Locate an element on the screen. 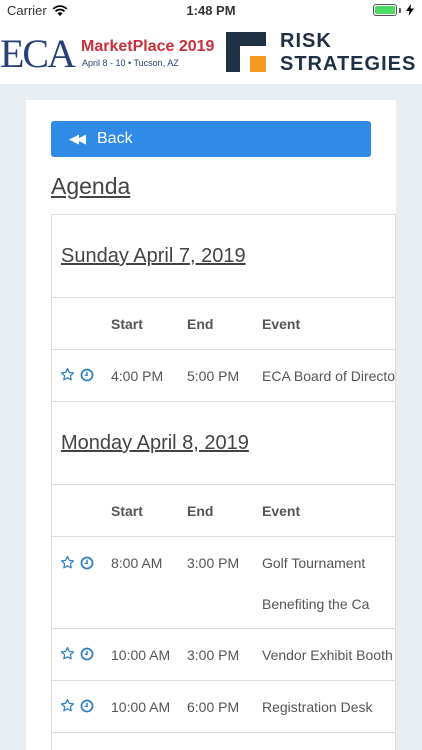  table-row: 10:00 AM 3:00 PM Vendor Exhibit Booth is located at coordinates (224, 655).